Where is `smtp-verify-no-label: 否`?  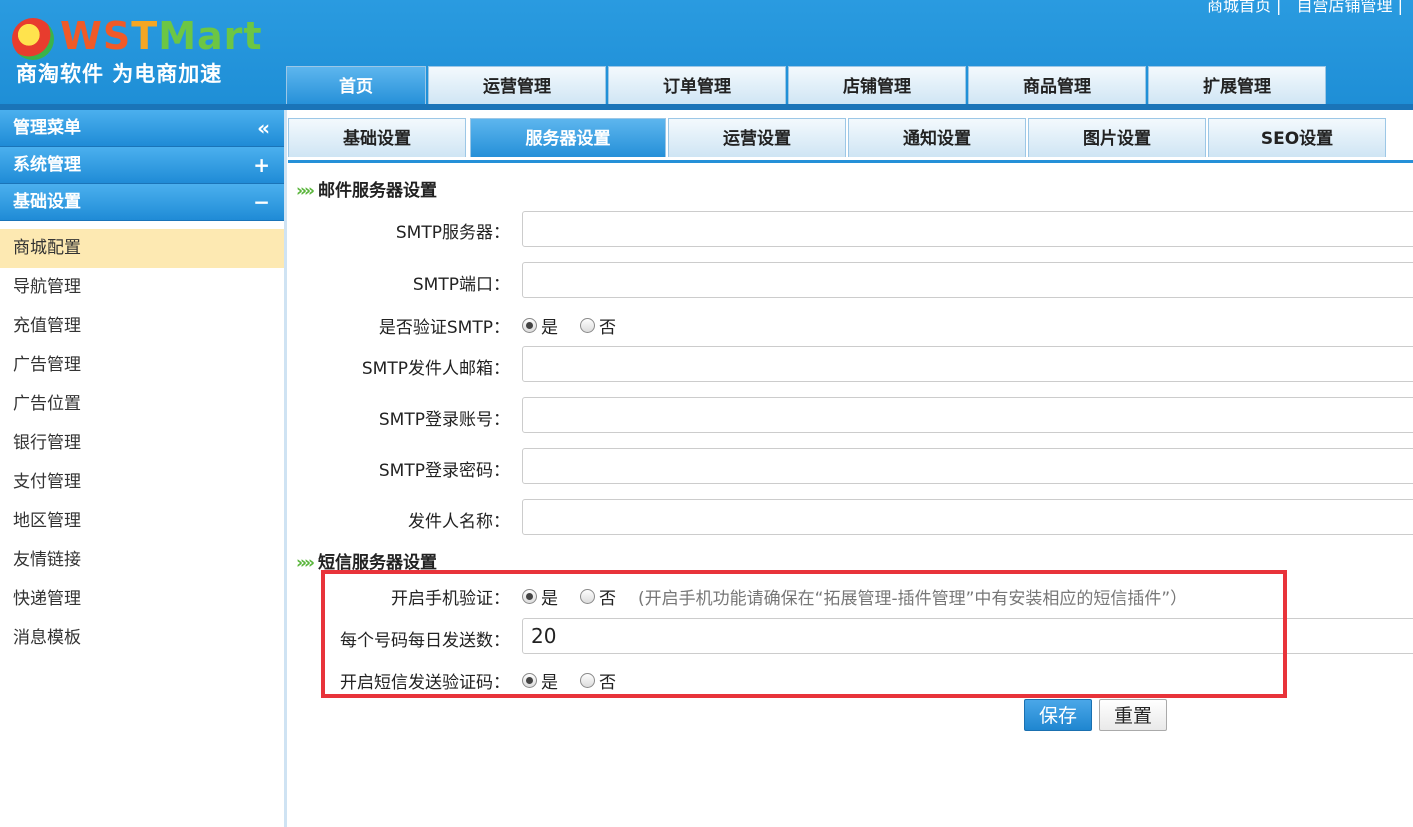 smtp-verify-no-label: 否 is located at coordinates (607, 325).